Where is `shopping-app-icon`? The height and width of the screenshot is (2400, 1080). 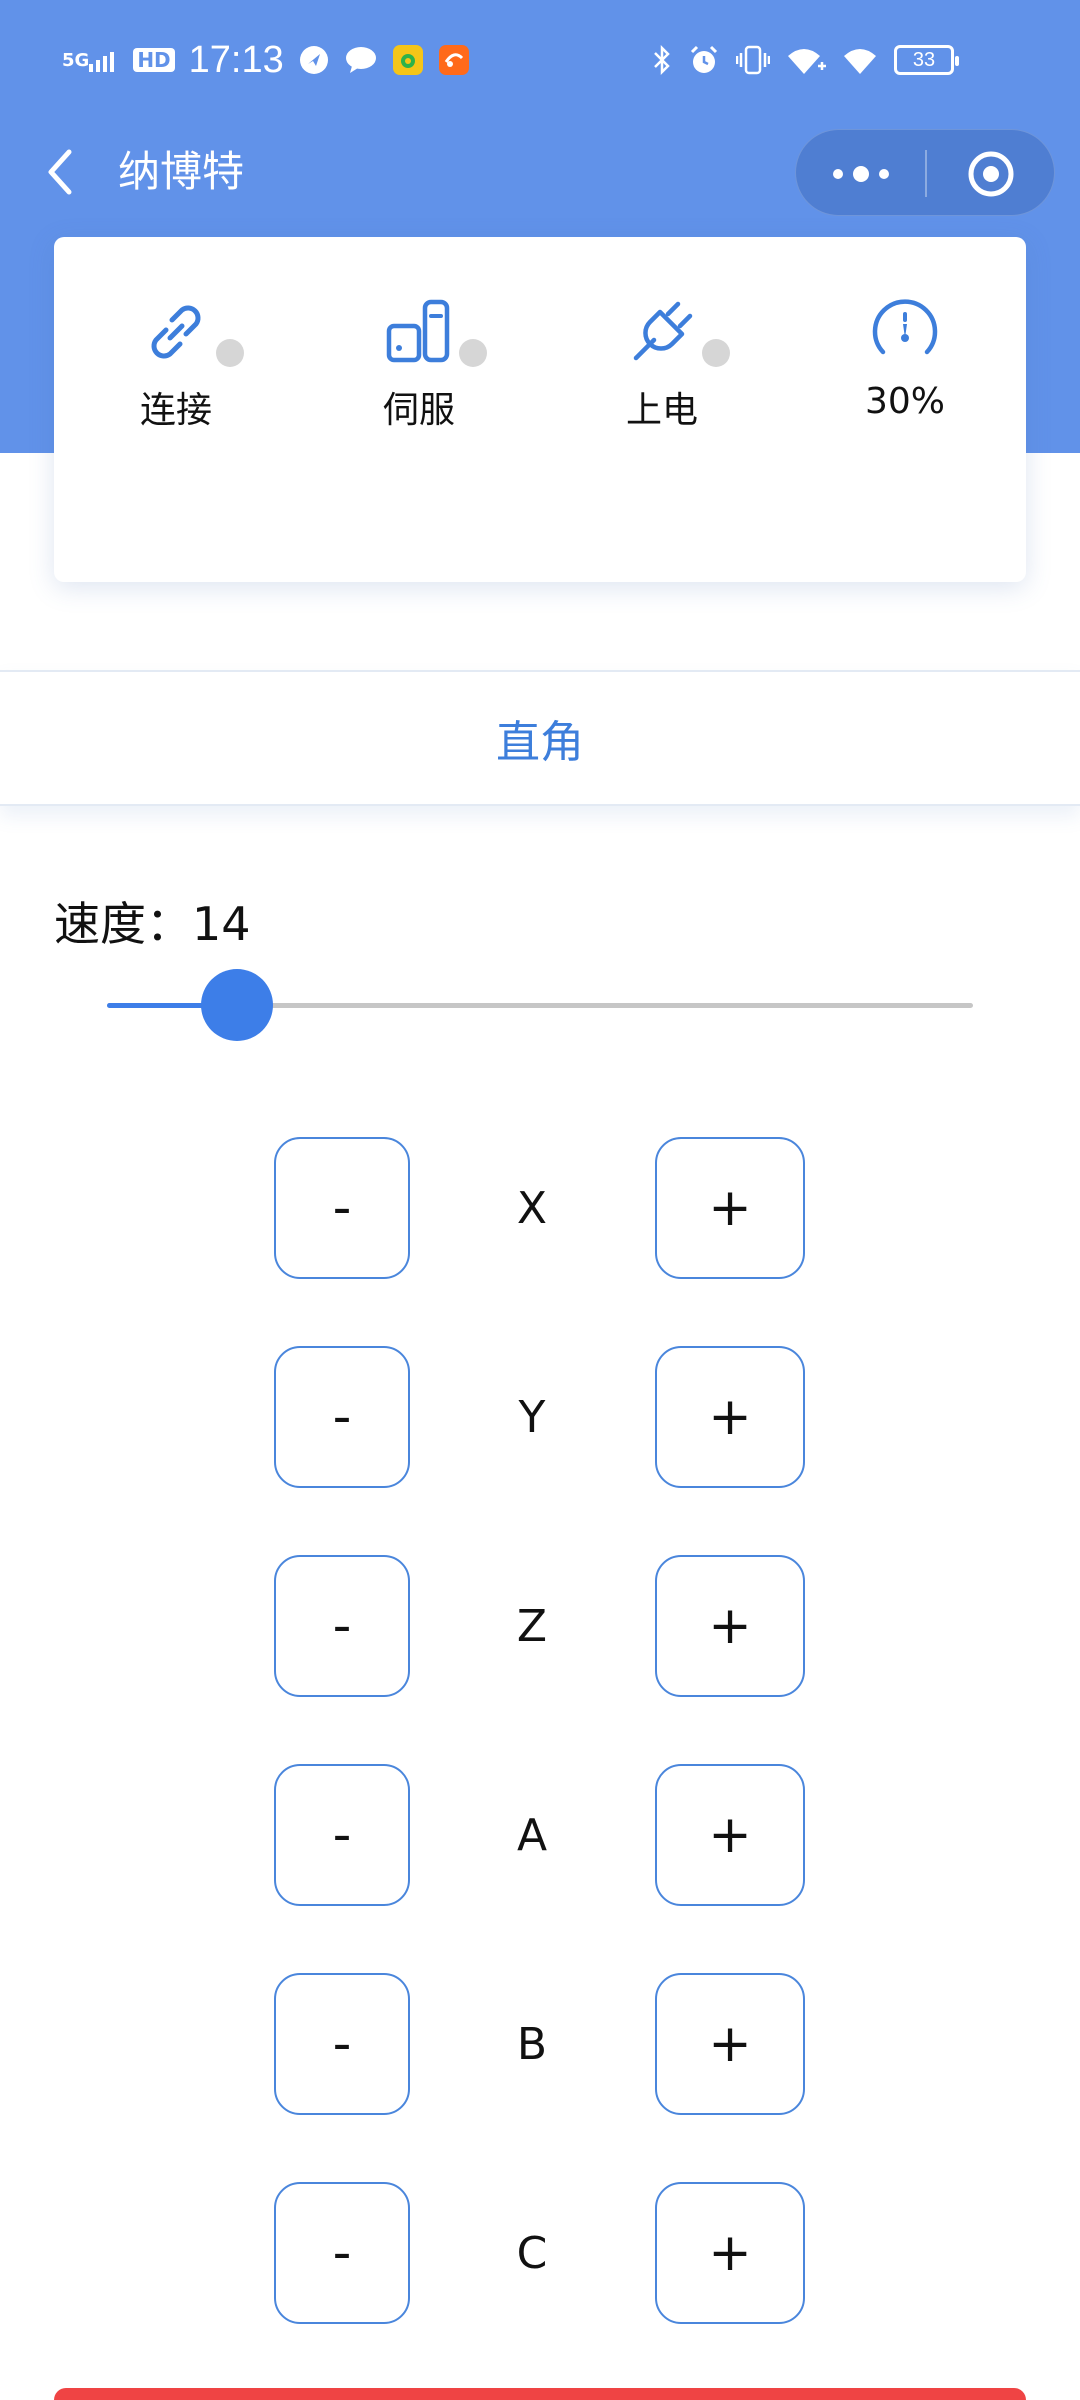
shopping-app-icon is located at coordinates (454, 60).